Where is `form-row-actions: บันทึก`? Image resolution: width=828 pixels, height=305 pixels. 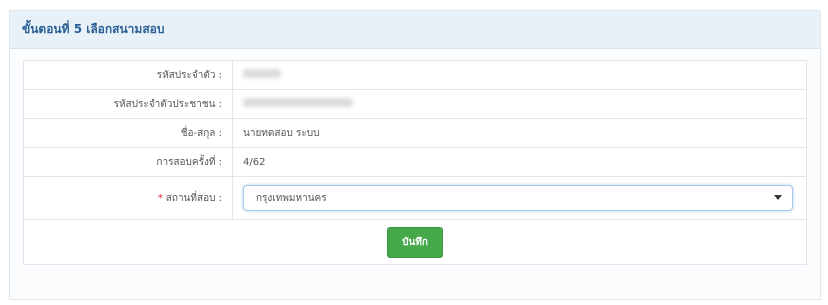 form-row-actions: บันทึก is located at coordinates (415, 242).